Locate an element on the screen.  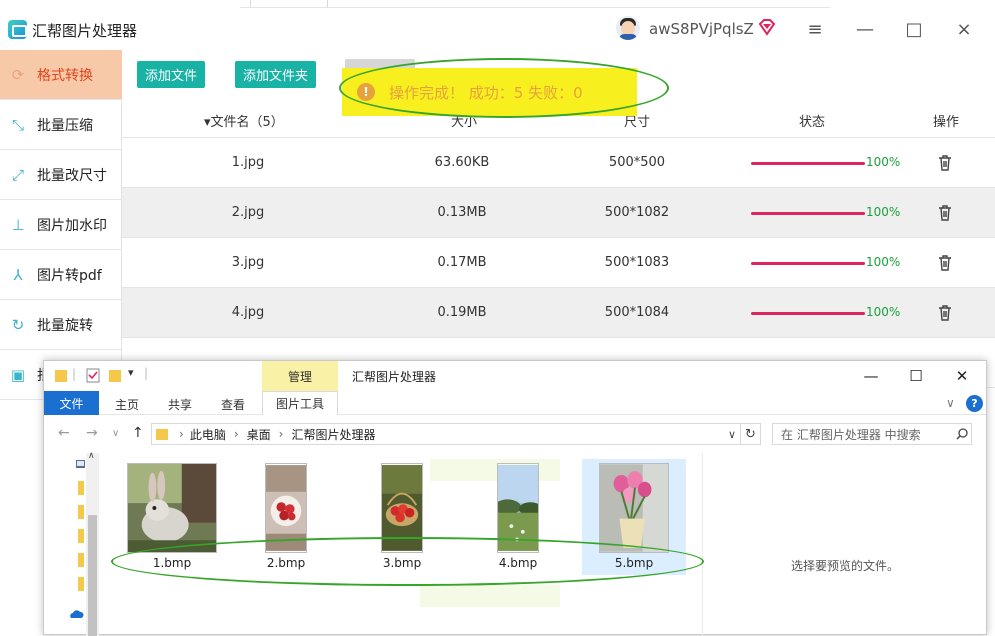
sidebar-item-resize: ⤢ 批量改尺寸 is located at coordinates (61, 175).